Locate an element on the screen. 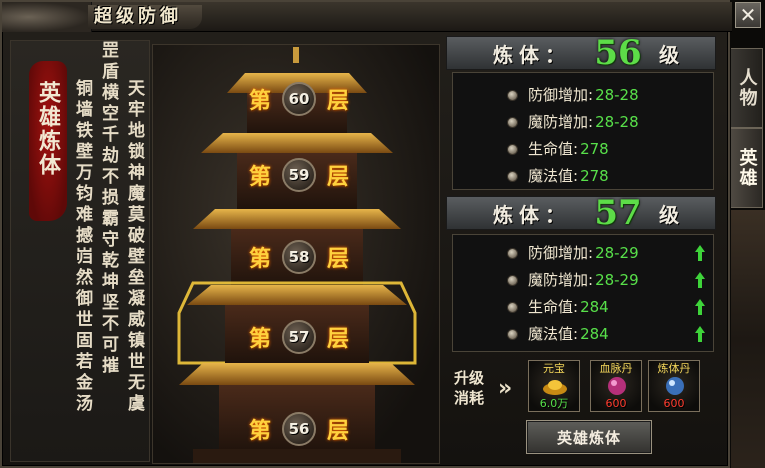  hero-refining-seal: 英雄炼体 is located at coordinates (48, 141).